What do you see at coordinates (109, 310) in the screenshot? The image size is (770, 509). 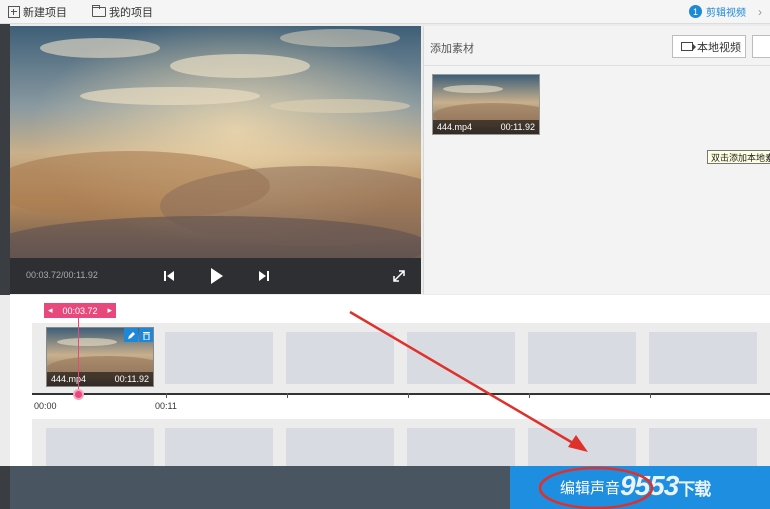 I see `caret-right-icon: ▸` at bounding box center [109, 310].